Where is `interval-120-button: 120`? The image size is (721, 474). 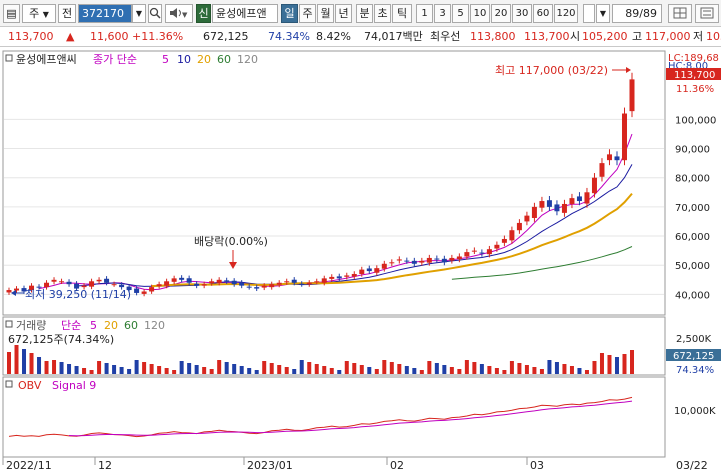 interval-120-button: 120 is located at coordinates (566, 13).